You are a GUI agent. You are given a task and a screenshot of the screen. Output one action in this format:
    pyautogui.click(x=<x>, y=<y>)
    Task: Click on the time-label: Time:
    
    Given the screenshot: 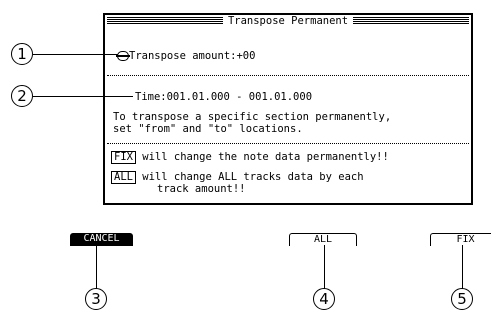 What is the action you would take?
    pyautogui.click(x=151, y=97)
    